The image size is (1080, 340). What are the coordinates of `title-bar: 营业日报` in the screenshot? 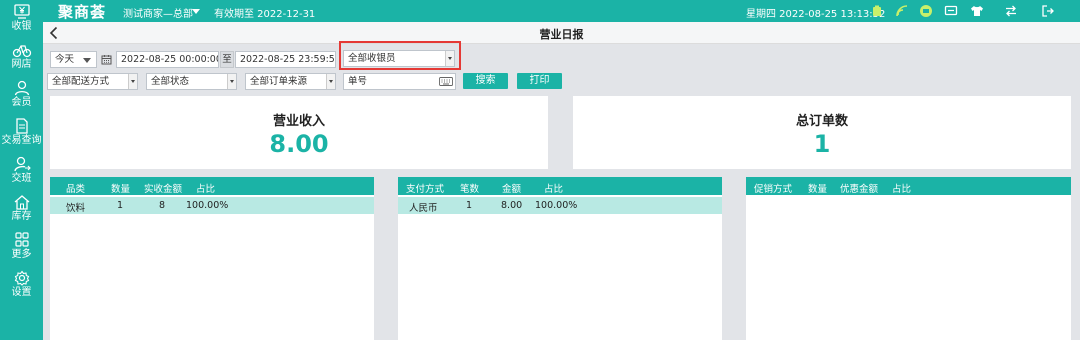 It's located at (561, 33).